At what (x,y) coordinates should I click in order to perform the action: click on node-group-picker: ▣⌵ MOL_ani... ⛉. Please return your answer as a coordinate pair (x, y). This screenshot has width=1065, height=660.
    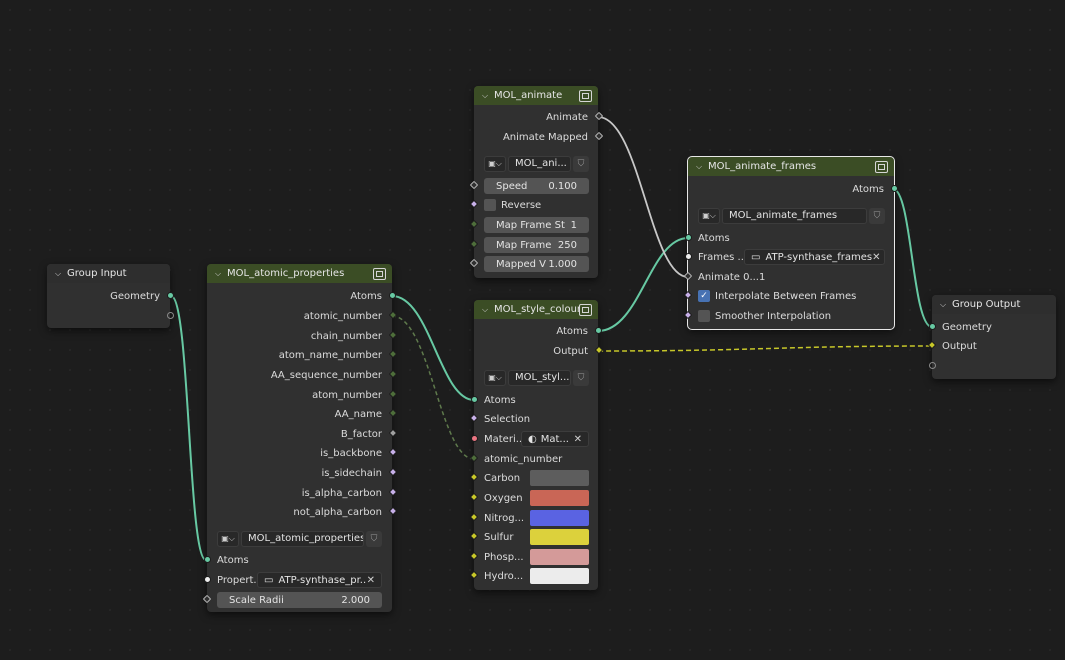
    Looking at the image, I should click on (536, 163).